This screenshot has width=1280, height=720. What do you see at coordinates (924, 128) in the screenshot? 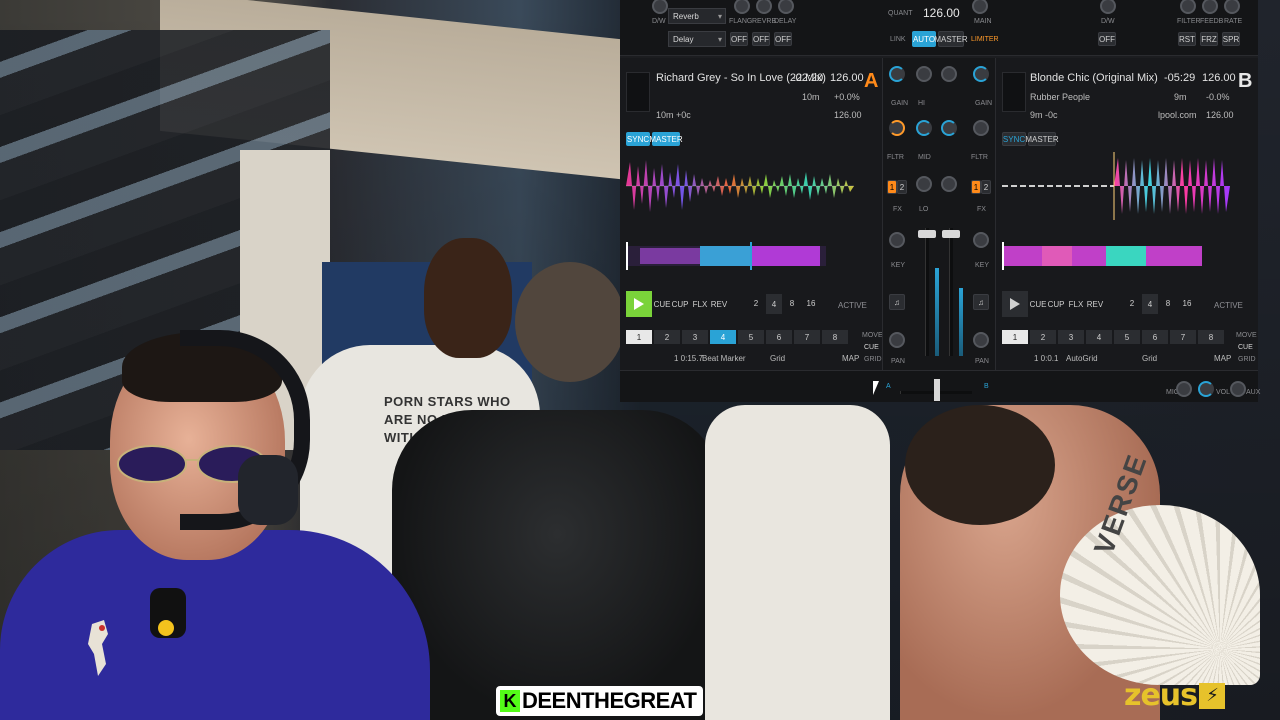
I see `mid-a-knob` at bounding box center [924, 128].